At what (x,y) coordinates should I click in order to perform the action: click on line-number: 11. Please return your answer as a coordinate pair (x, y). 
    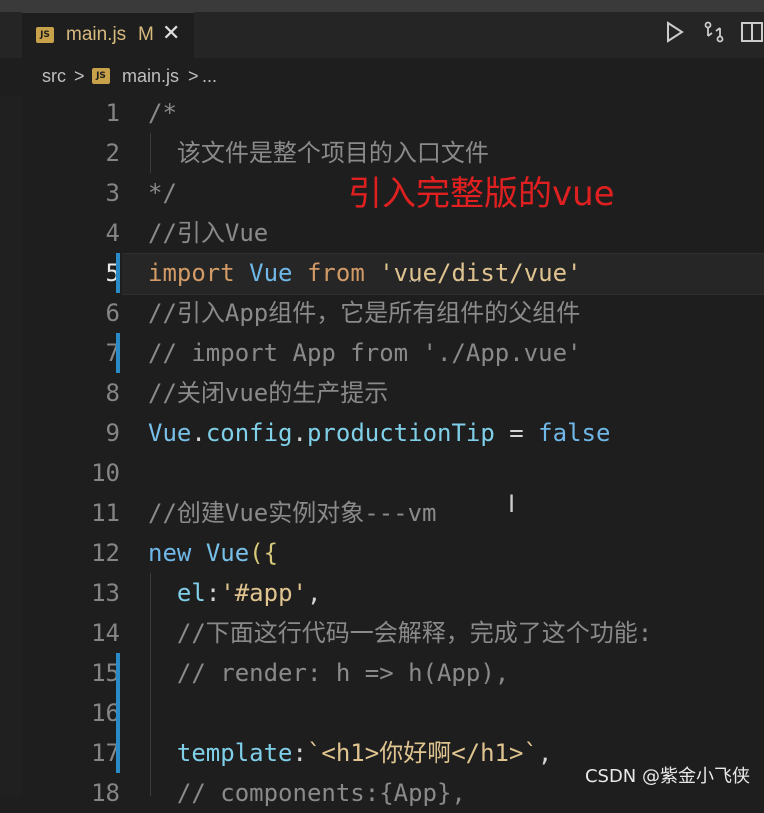
    Looking at the image, I should click on (105, 513).